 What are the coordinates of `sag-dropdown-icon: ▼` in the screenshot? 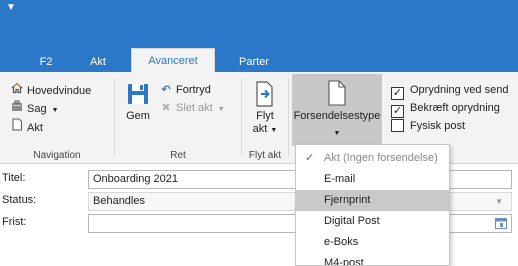 It's located at (55, 110).